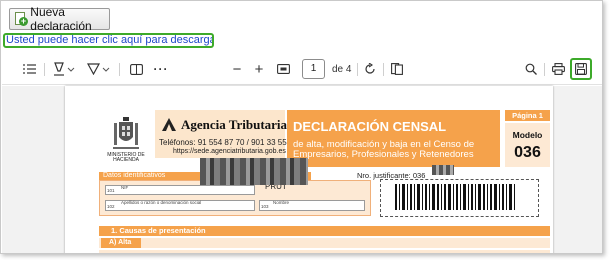  I want to click on draw-chevron-icon, so click(106, 69).